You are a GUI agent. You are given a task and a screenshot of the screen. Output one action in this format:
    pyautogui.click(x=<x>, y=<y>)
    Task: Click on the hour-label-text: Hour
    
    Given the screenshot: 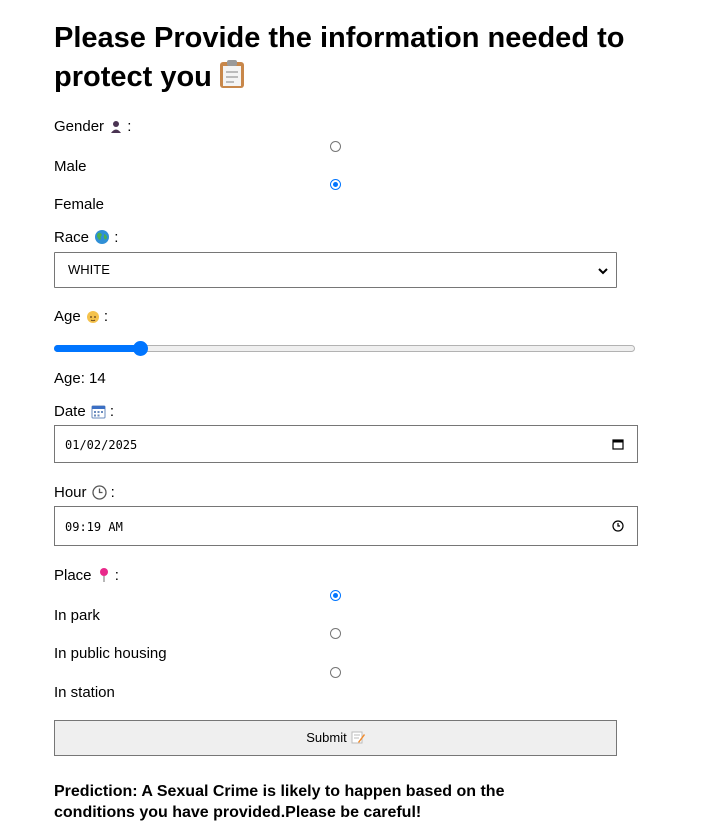 What is the action you would take?
    pyautogui.click(x=70, y=492)
    